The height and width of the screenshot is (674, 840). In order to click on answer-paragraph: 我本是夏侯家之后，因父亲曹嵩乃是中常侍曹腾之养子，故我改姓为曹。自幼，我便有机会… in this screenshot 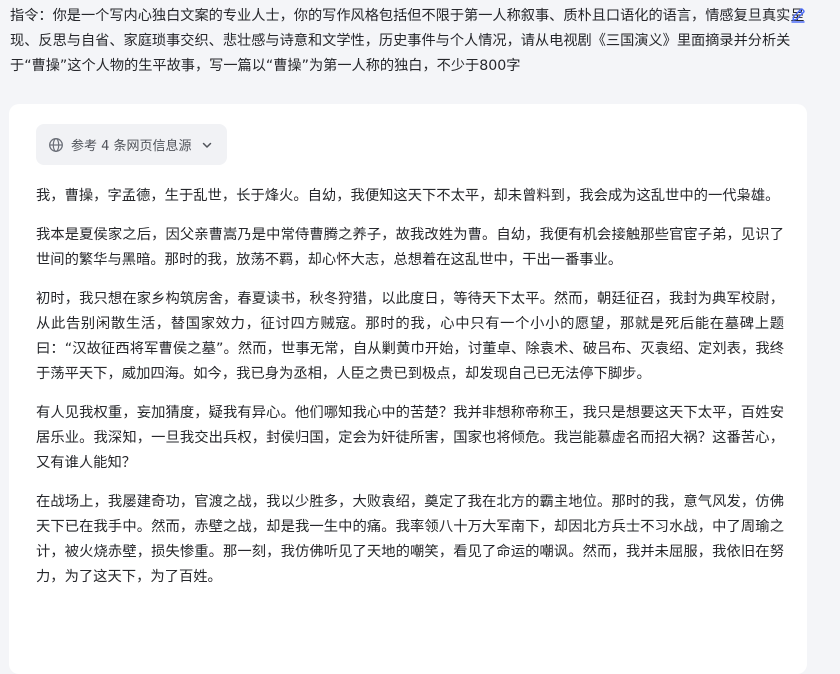, I will do `click(410, 247)`.